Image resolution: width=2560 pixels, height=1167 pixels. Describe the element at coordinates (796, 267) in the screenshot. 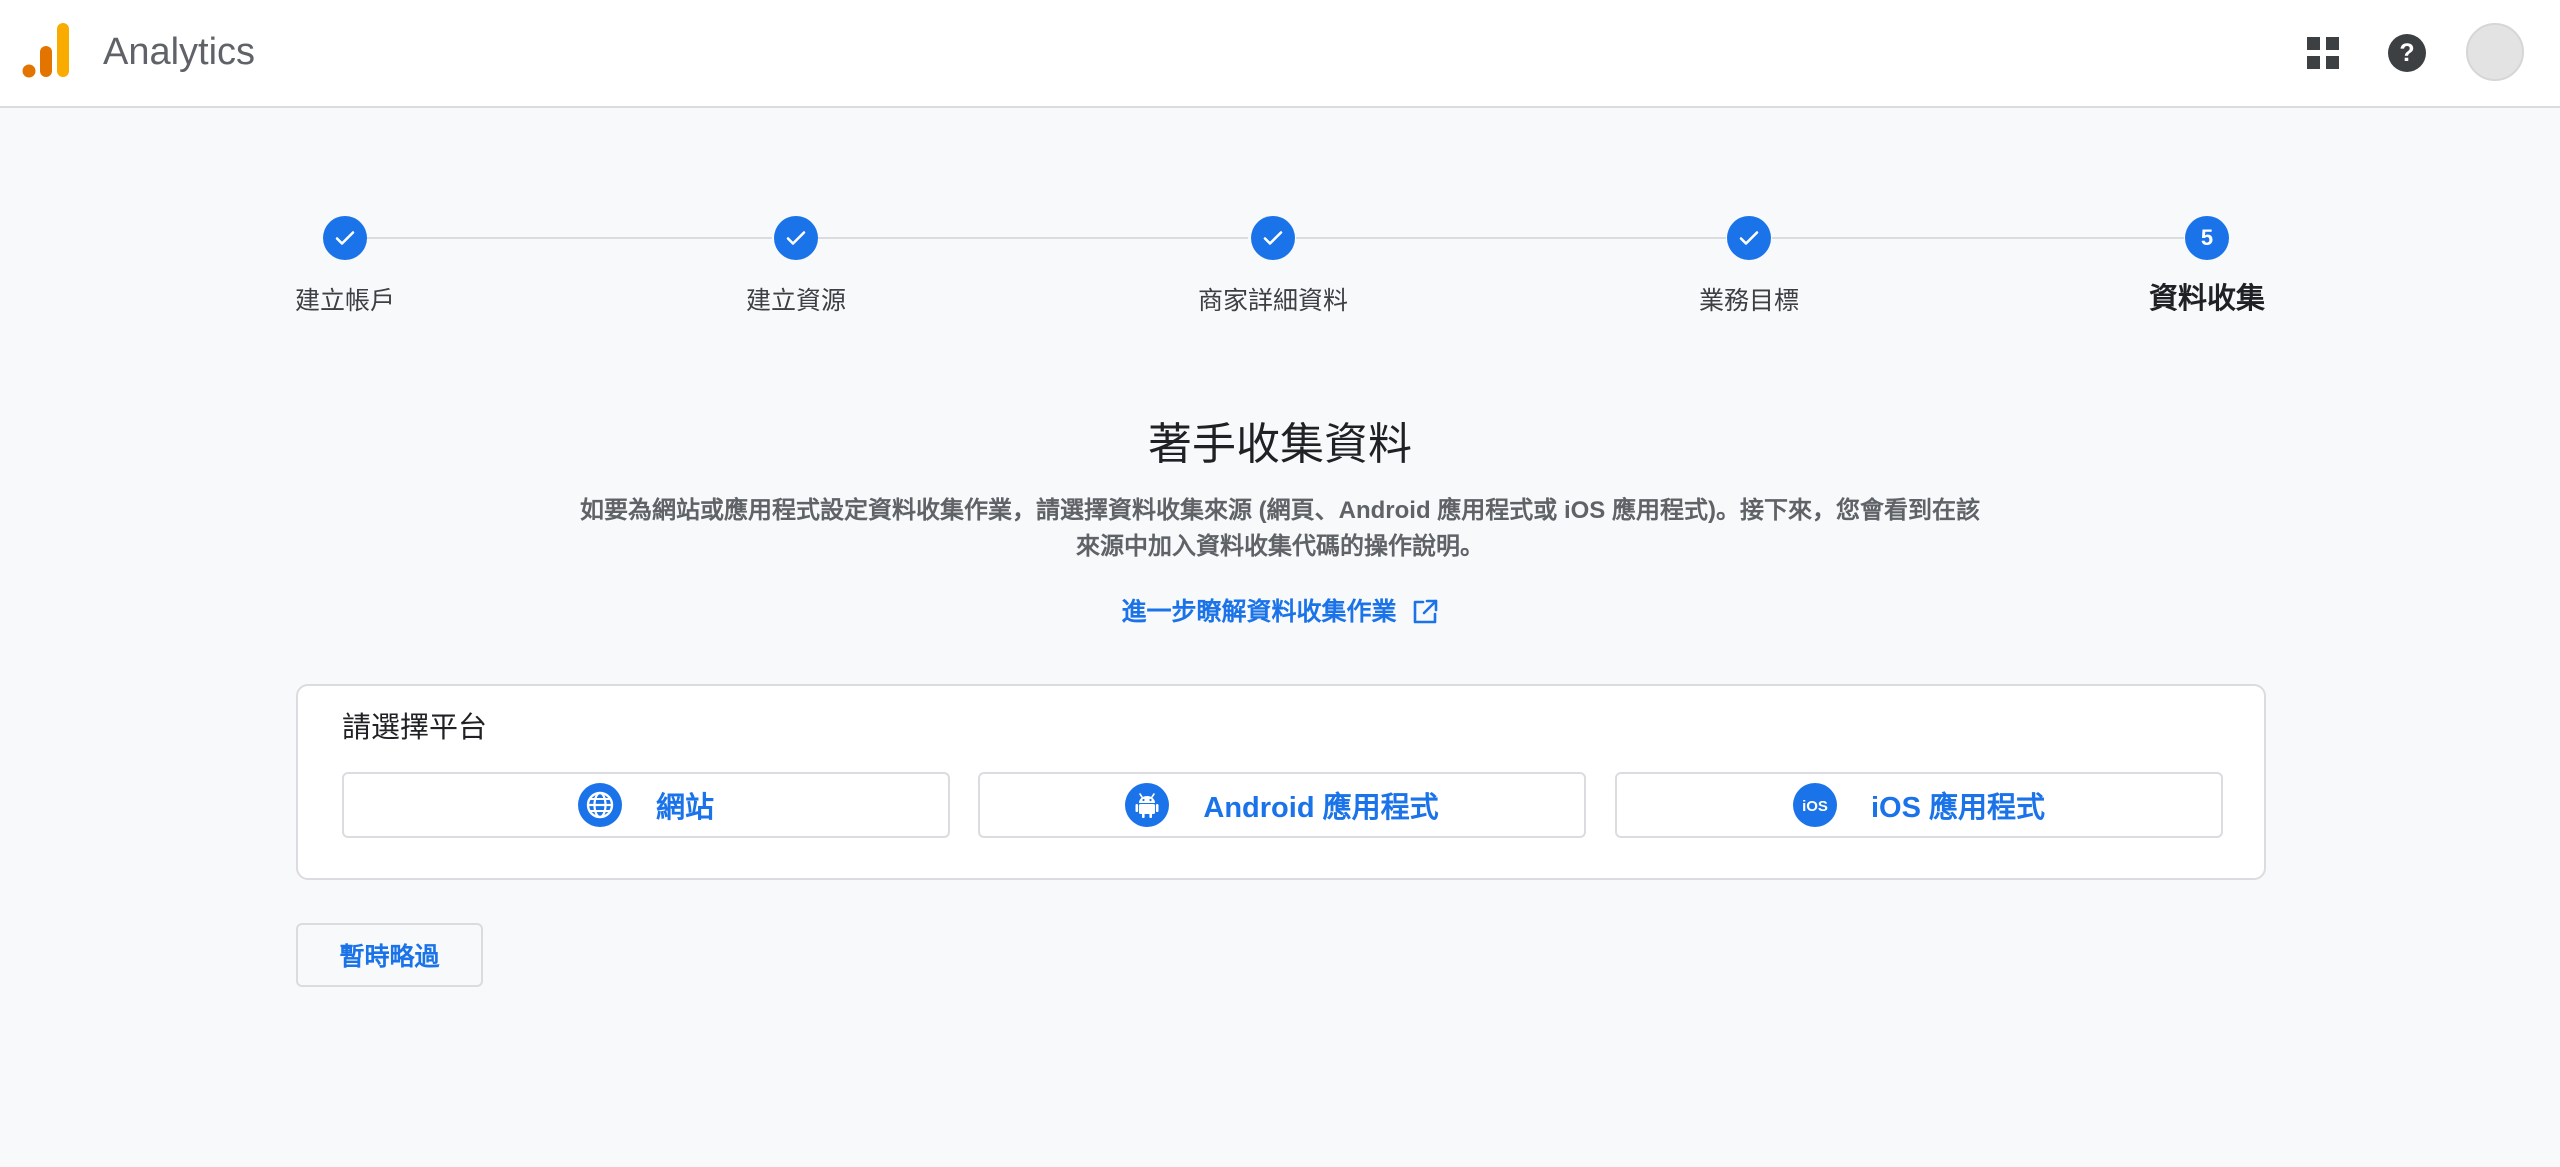

I see `step-create-property: 建立資源` at that location.